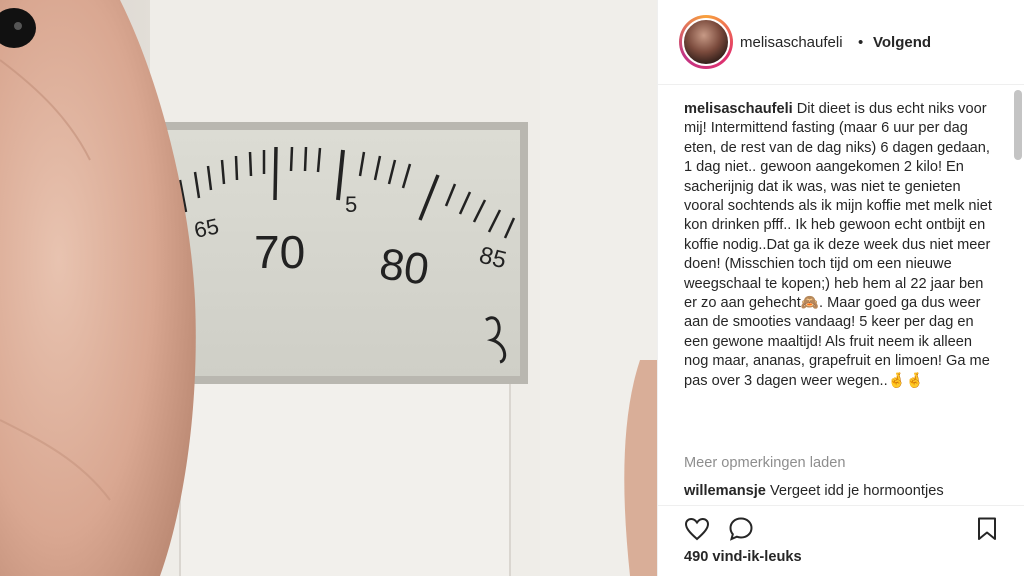  Describe the element at coordinates (741, 529) in the screenshot. I see `comment-icon` at that location.